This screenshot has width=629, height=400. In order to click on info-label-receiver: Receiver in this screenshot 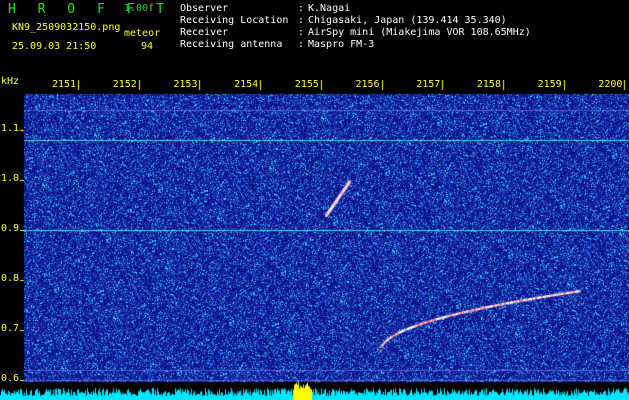, I will do `click(204, 32)`.